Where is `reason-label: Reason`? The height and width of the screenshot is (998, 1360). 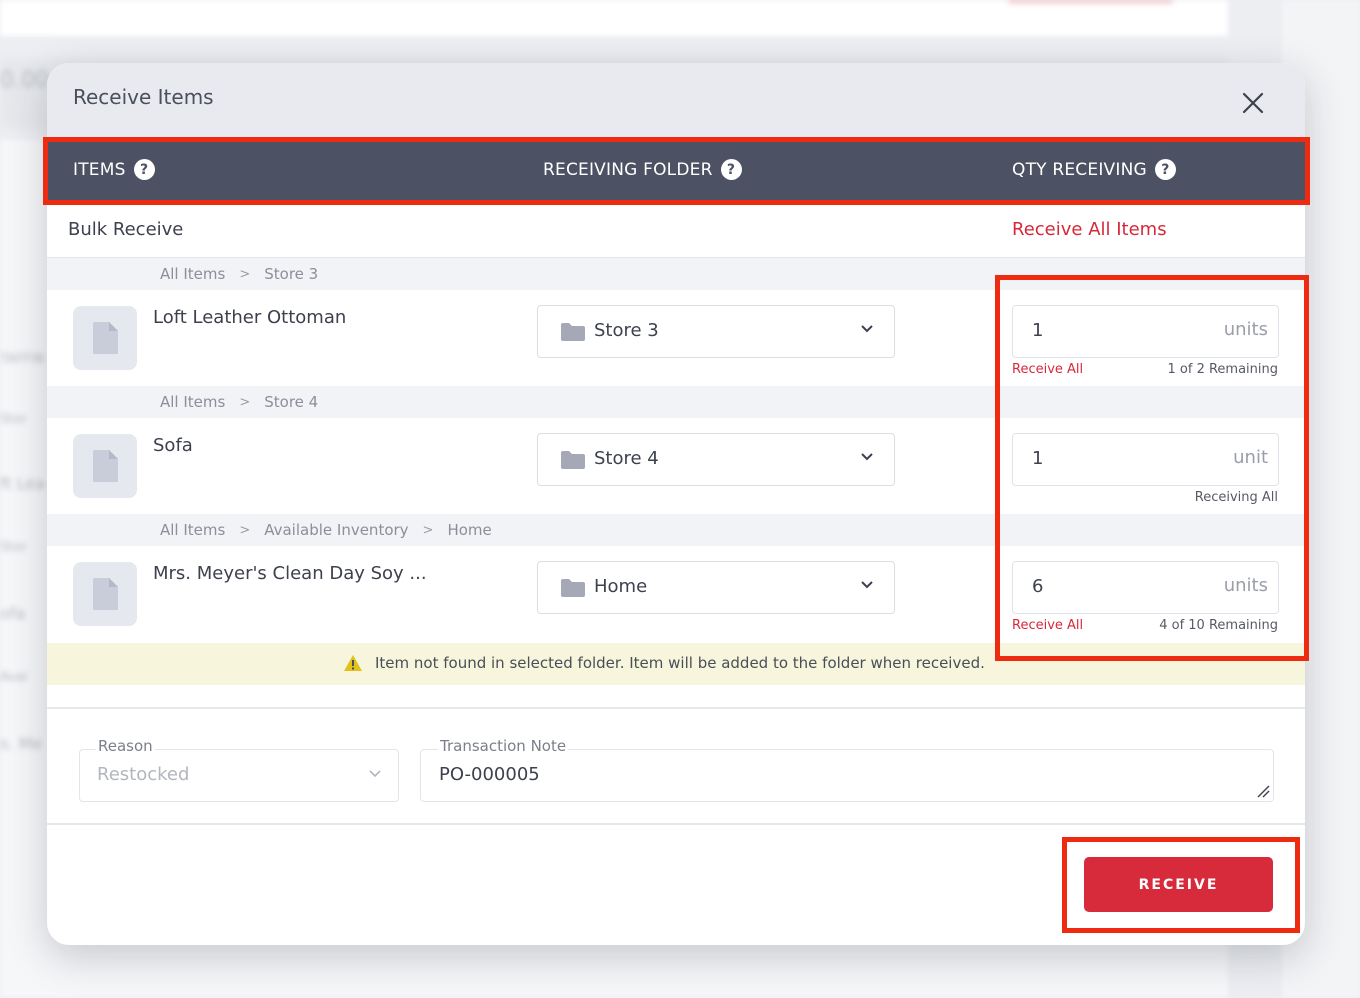 reason-label: Reason is located at coordinates (125, 746).